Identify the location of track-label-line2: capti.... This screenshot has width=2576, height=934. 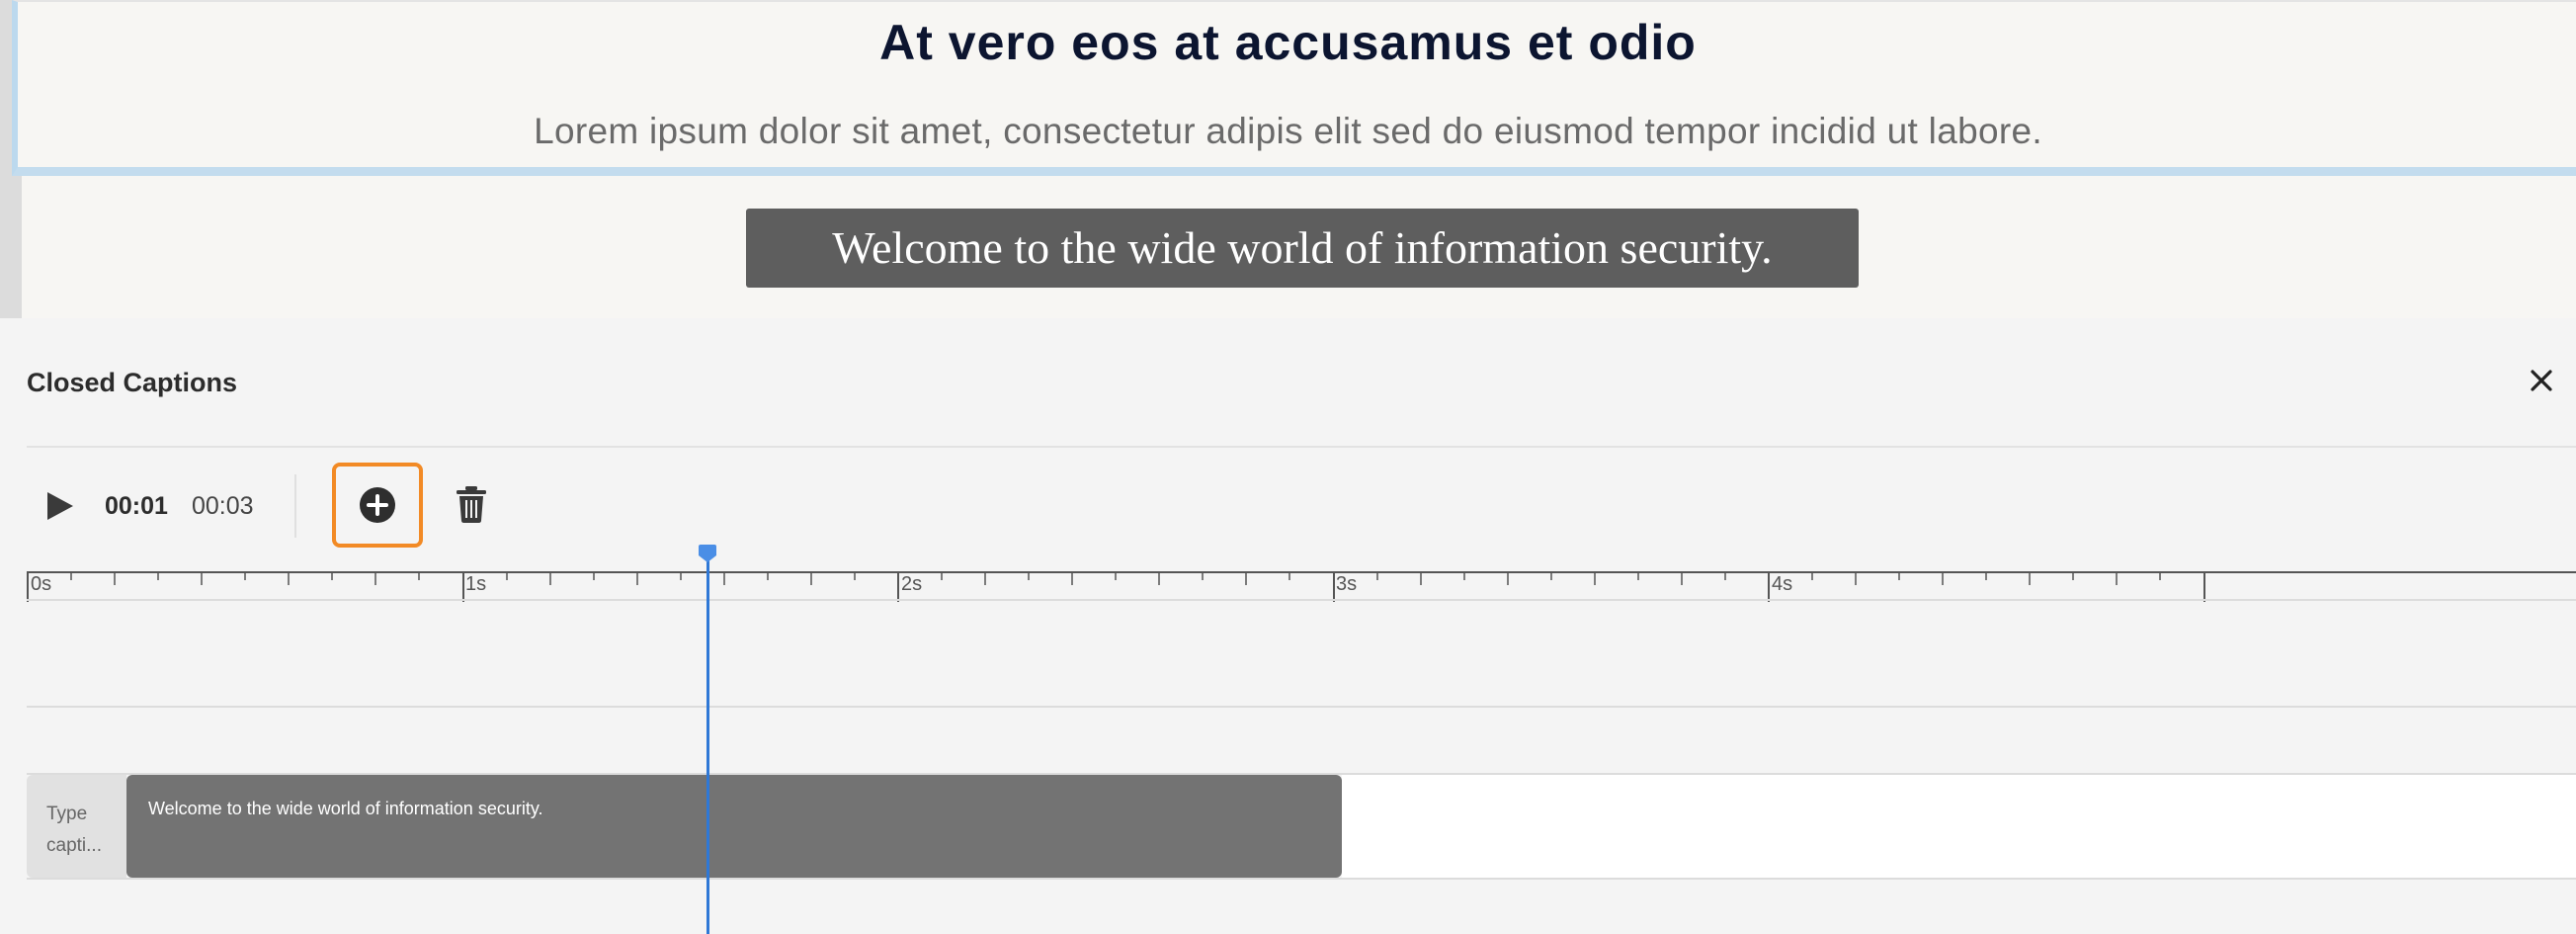
(74, 846).